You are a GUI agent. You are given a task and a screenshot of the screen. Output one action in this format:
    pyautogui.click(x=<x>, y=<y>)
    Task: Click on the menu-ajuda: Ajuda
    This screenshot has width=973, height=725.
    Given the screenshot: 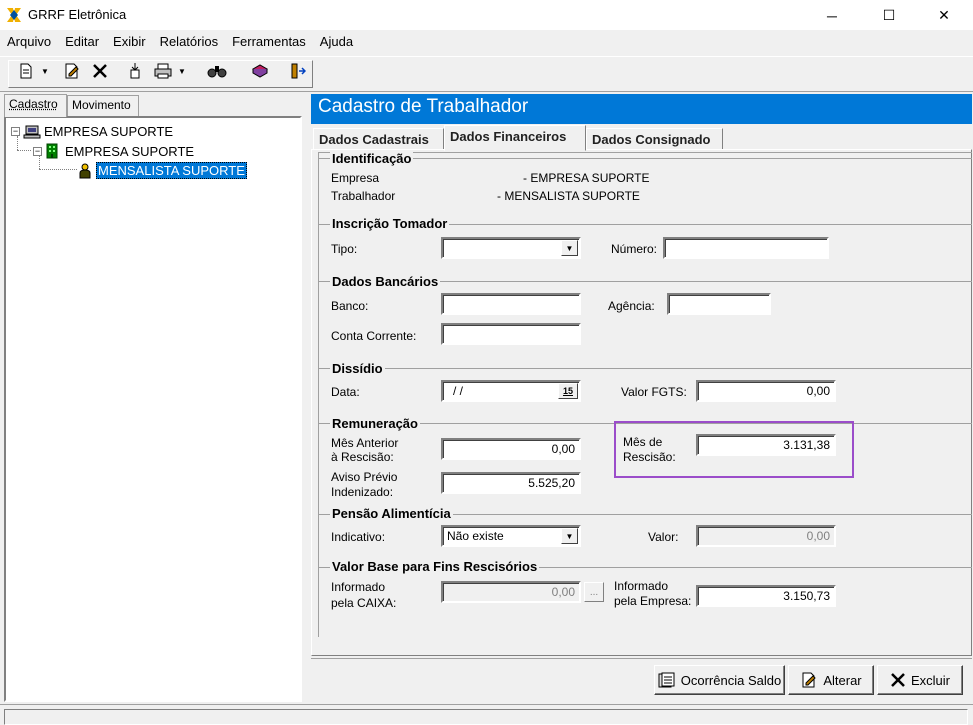 What is the action you would take?
    pyautogui.click(x=336, y=42)
    